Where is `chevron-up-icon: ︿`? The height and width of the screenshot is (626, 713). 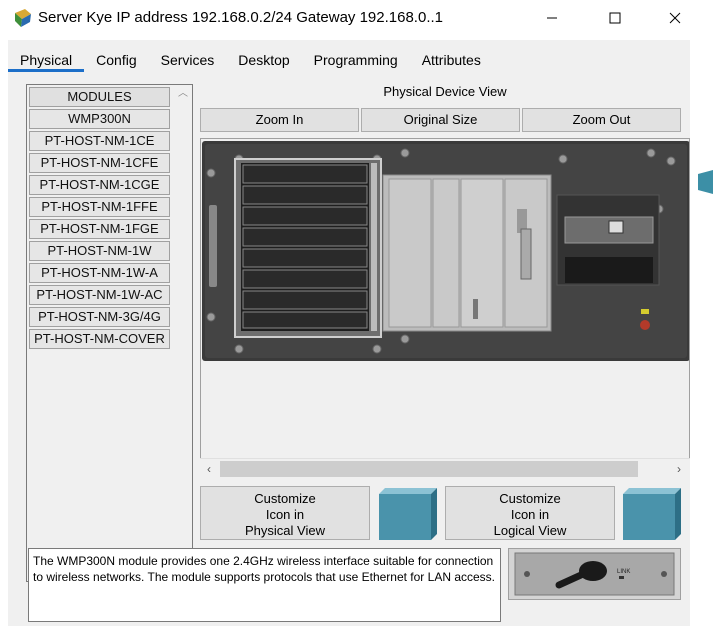
chevron-up-icon: ︿ is located at coordinates (183, 94).